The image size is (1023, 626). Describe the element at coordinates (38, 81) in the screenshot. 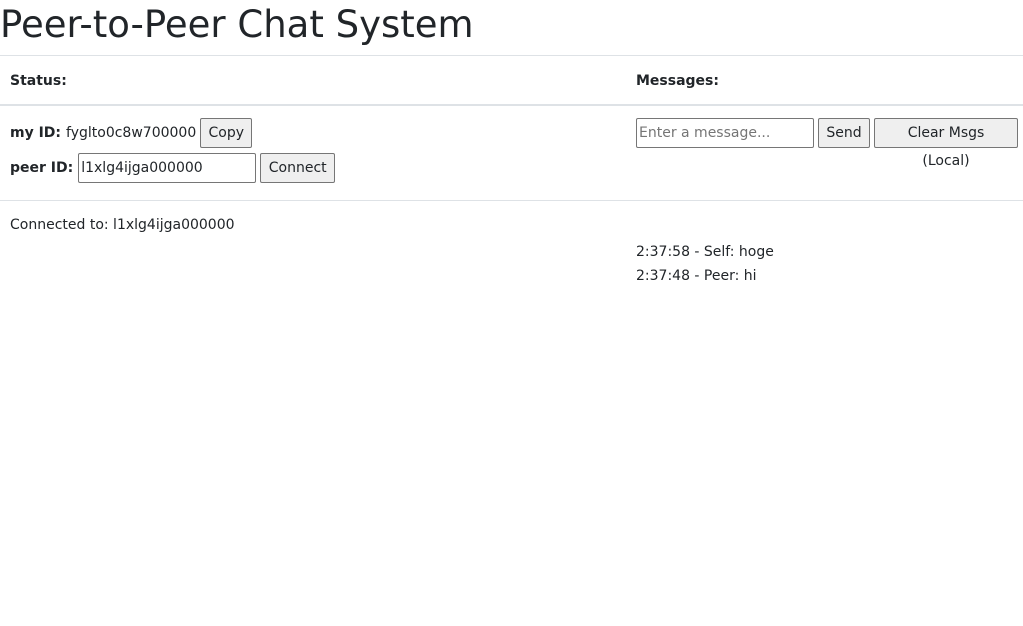

I see `status-header: Status:` at that location.